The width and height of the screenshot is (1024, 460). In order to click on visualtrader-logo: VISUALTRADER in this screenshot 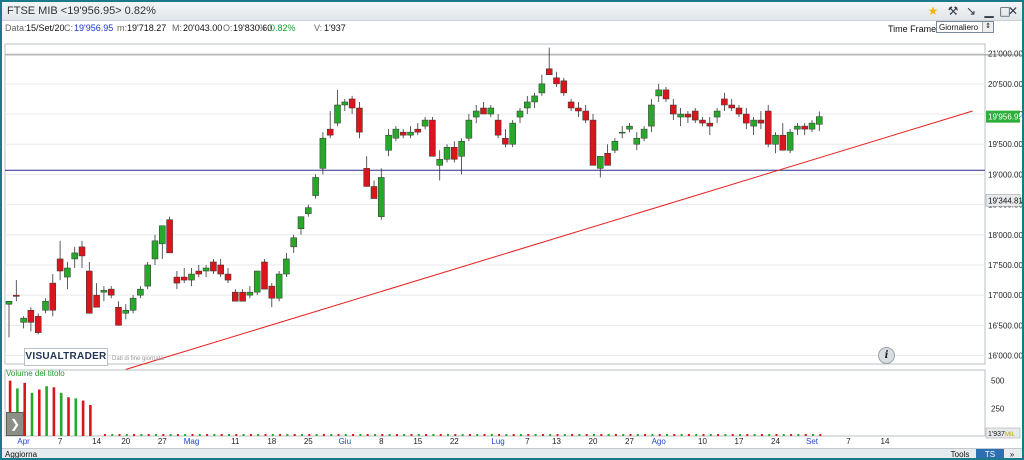, I will do `click(66, 357)`.